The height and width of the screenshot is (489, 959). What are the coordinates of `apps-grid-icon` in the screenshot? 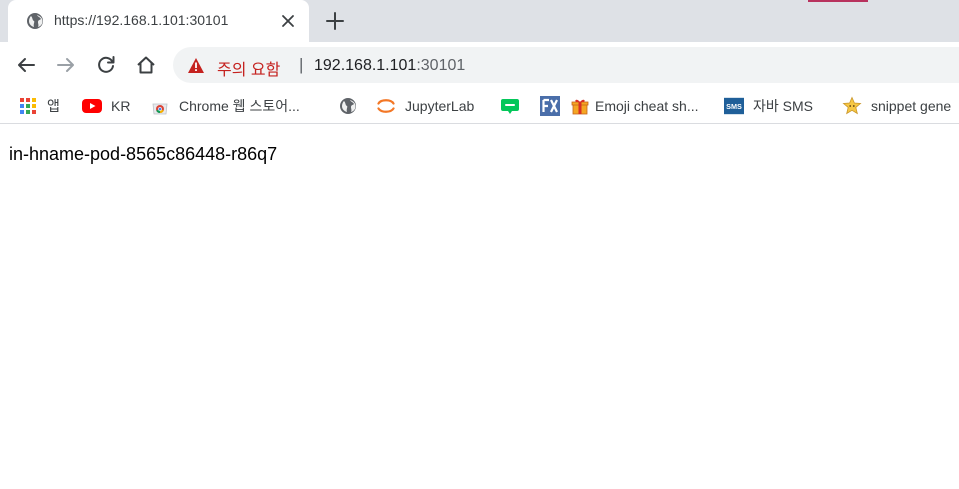 It's located at (28, 106).